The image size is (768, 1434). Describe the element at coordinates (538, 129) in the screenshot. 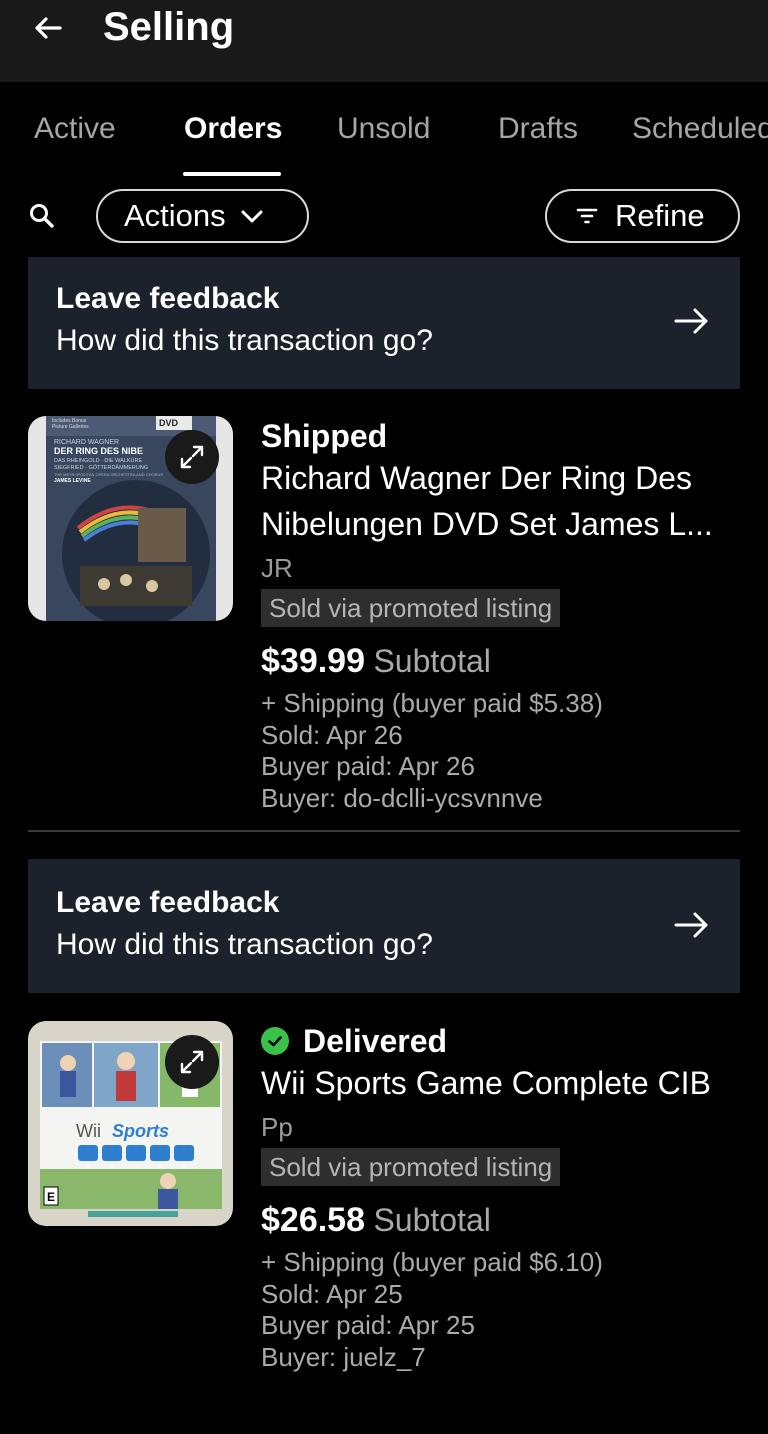

I see `tab-drafts: Drafts` at that location.